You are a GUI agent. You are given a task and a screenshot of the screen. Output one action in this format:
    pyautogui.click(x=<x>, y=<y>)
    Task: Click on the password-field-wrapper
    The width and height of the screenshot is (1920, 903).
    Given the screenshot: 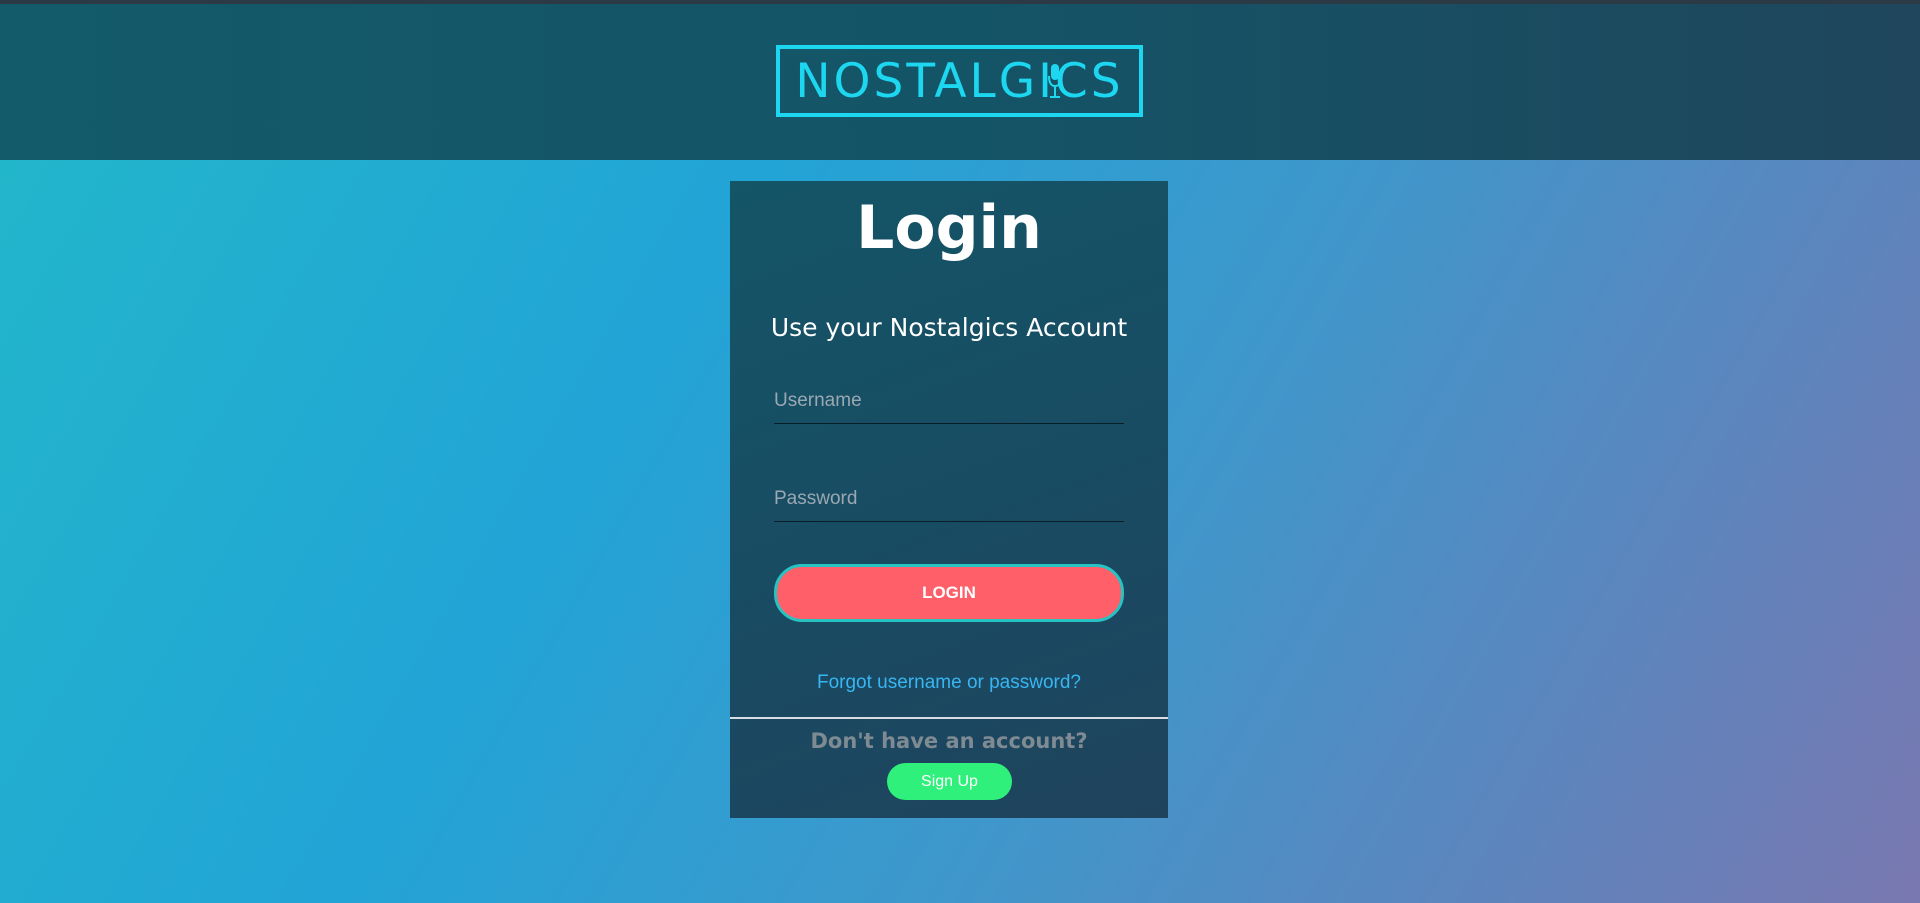 What is the action you would take?
    pyautogui.click(x=949, y=499)
    